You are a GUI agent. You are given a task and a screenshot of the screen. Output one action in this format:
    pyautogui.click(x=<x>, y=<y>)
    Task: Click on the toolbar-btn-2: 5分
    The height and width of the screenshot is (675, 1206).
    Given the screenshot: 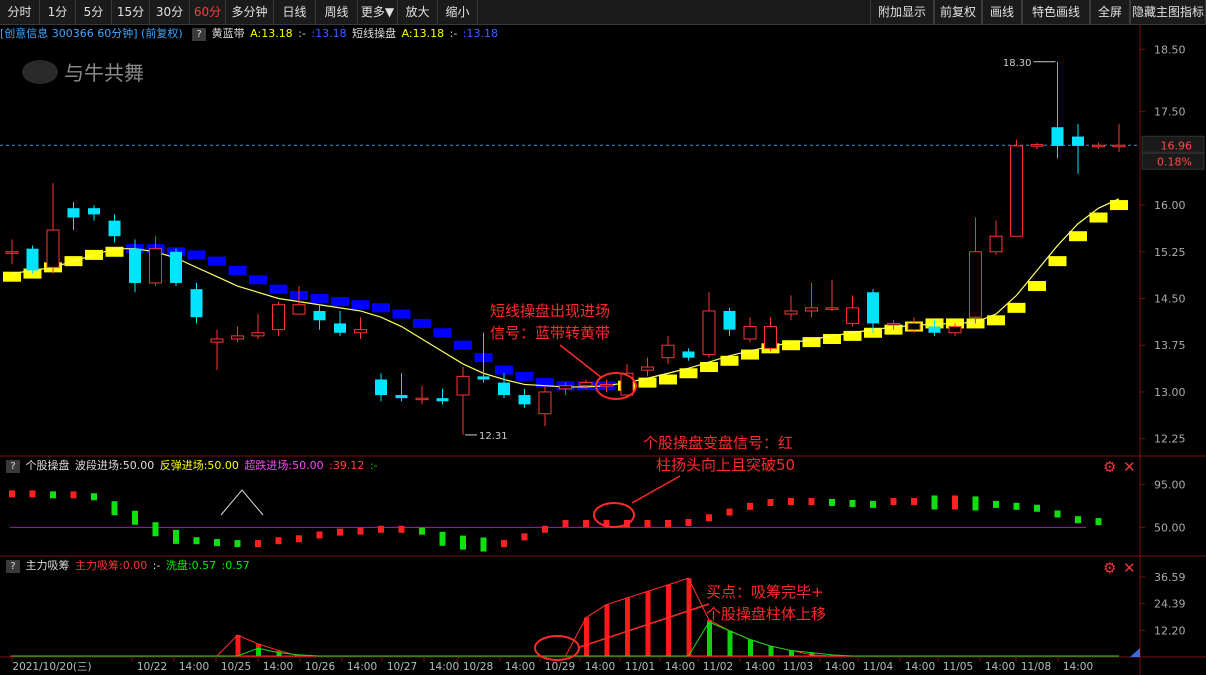 What is the action you would take?
    pyautogui.click(x=94, y=12)
    